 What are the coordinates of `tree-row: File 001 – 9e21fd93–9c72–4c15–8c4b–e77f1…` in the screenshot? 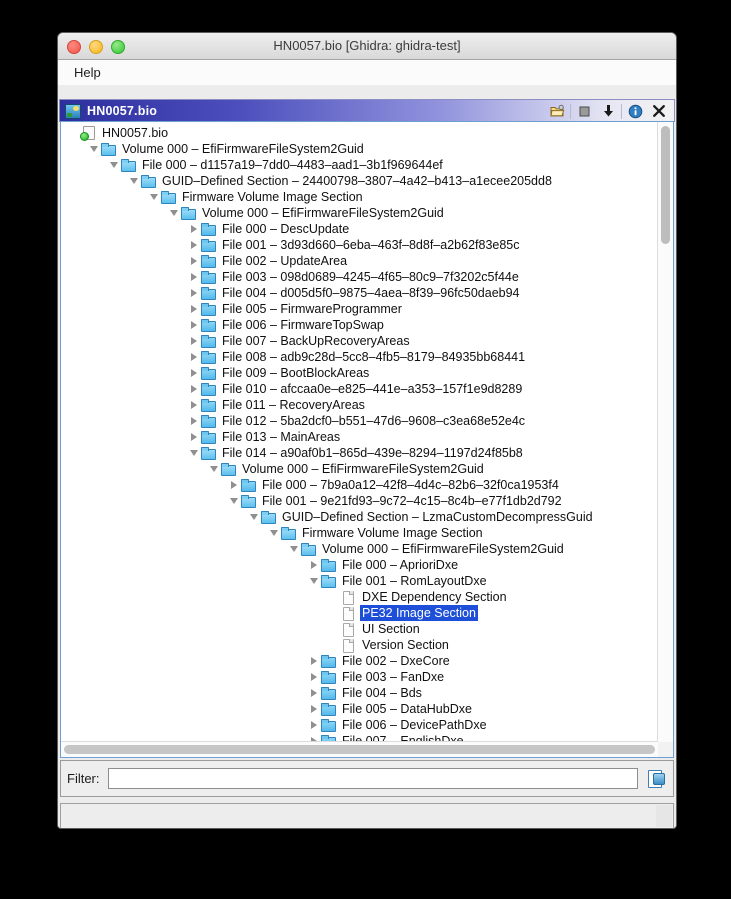 It's located at (359, 501).